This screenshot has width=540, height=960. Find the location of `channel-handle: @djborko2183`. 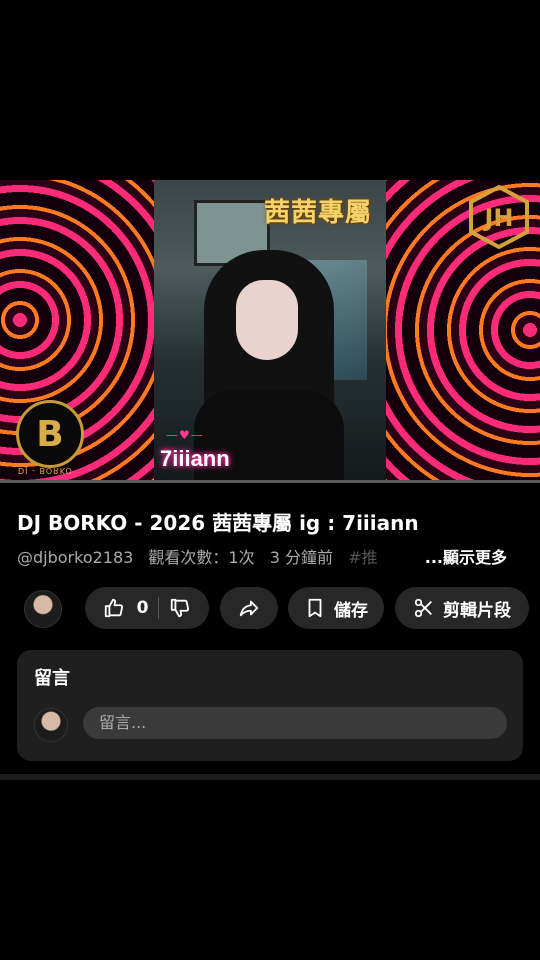

channel-handle: @djborko2183 is located at coordinates (75, 557).